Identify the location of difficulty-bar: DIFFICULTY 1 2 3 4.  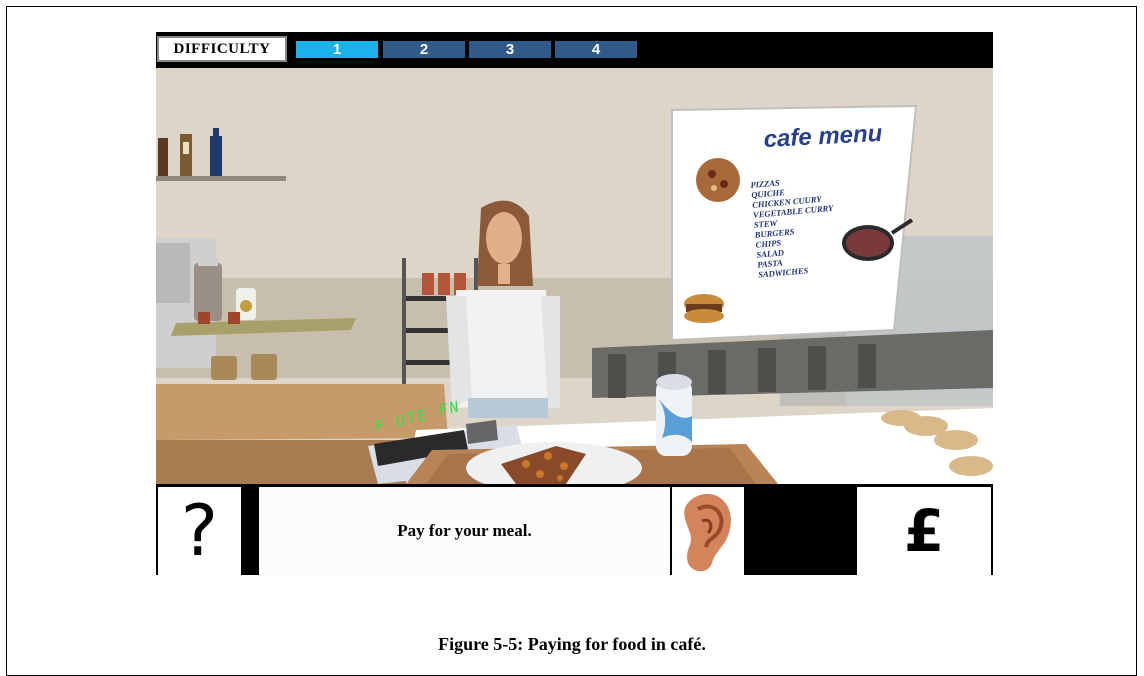
(574, 50).